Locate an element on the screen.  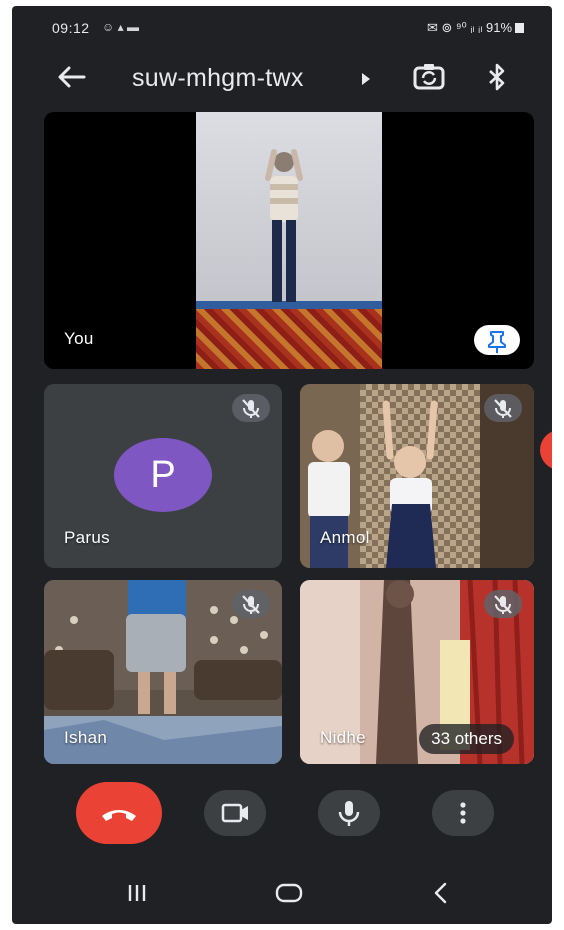
hang-up-button is located at coordinates (119, 813).